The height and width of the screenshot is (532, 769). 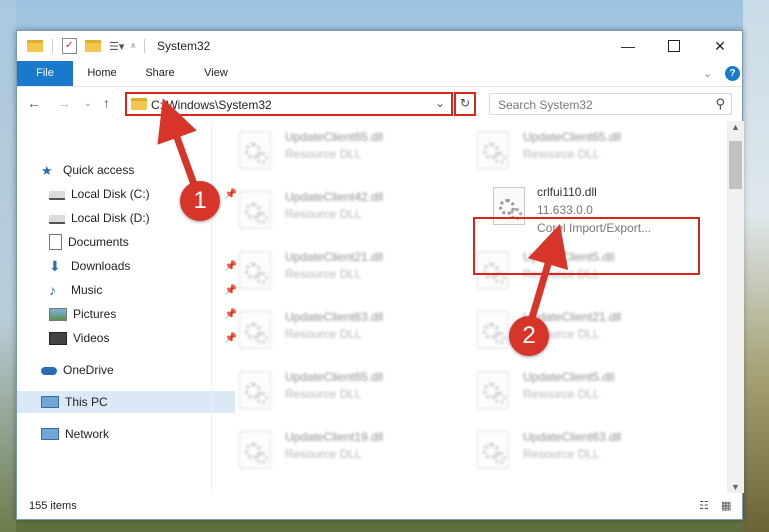 I want to click on file-name: crlfui110.dll, so click(x=567, y=192).